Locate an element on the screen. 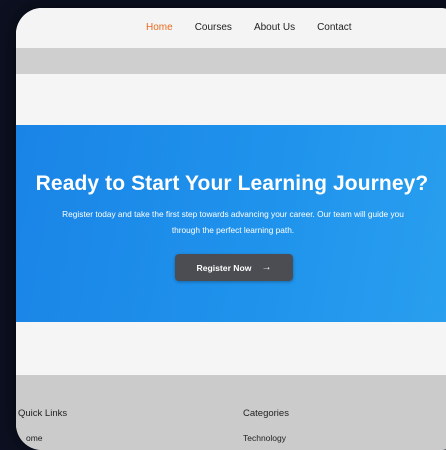  gray-divider-band is located at coordinates (231, 61).